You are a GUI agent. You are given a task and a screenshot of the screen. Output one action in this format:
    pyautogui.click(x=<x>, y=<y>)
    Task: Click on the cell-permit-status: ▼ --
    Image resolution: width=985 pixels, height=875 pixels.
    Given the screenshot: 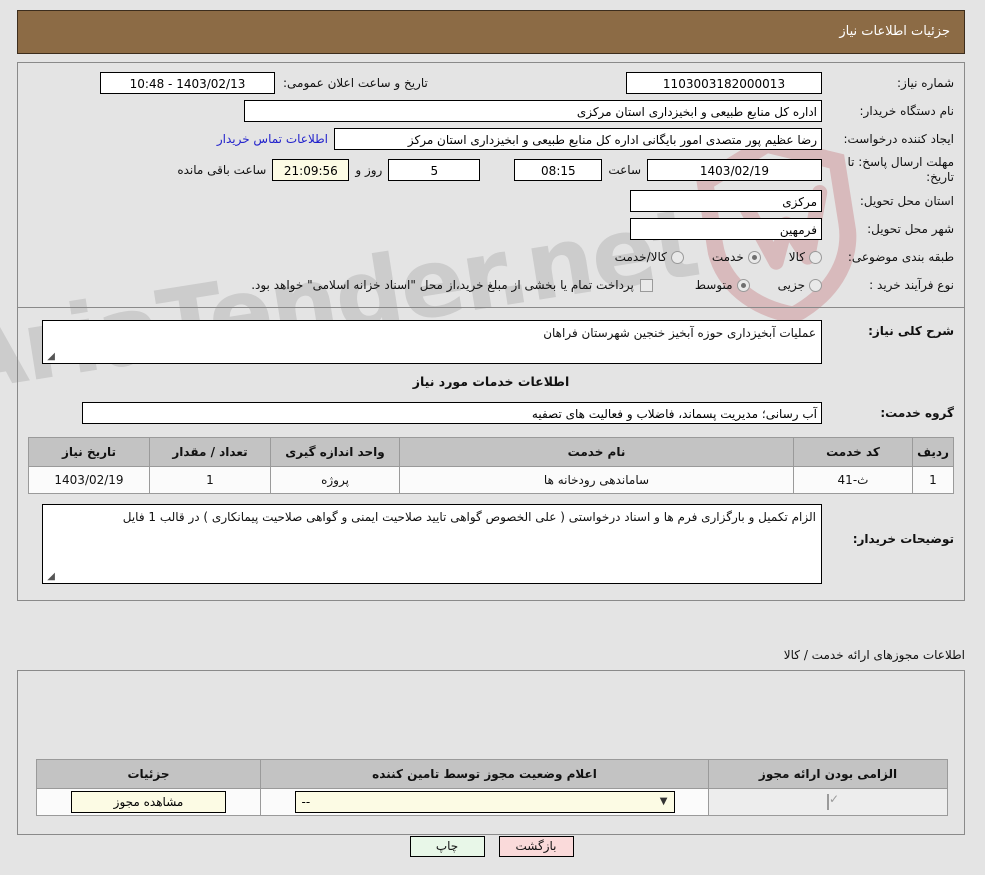 What is the action you would take?
    pyautogui.click(x=485, y=802)
    